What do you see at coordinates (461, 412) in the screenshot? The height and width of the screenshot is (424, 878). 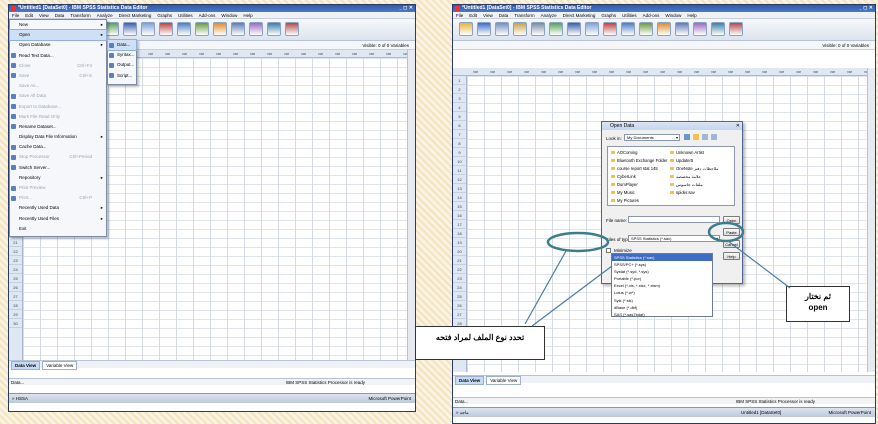 I see `taskbar-start: » ماجد` at bounding box center [461, 412].